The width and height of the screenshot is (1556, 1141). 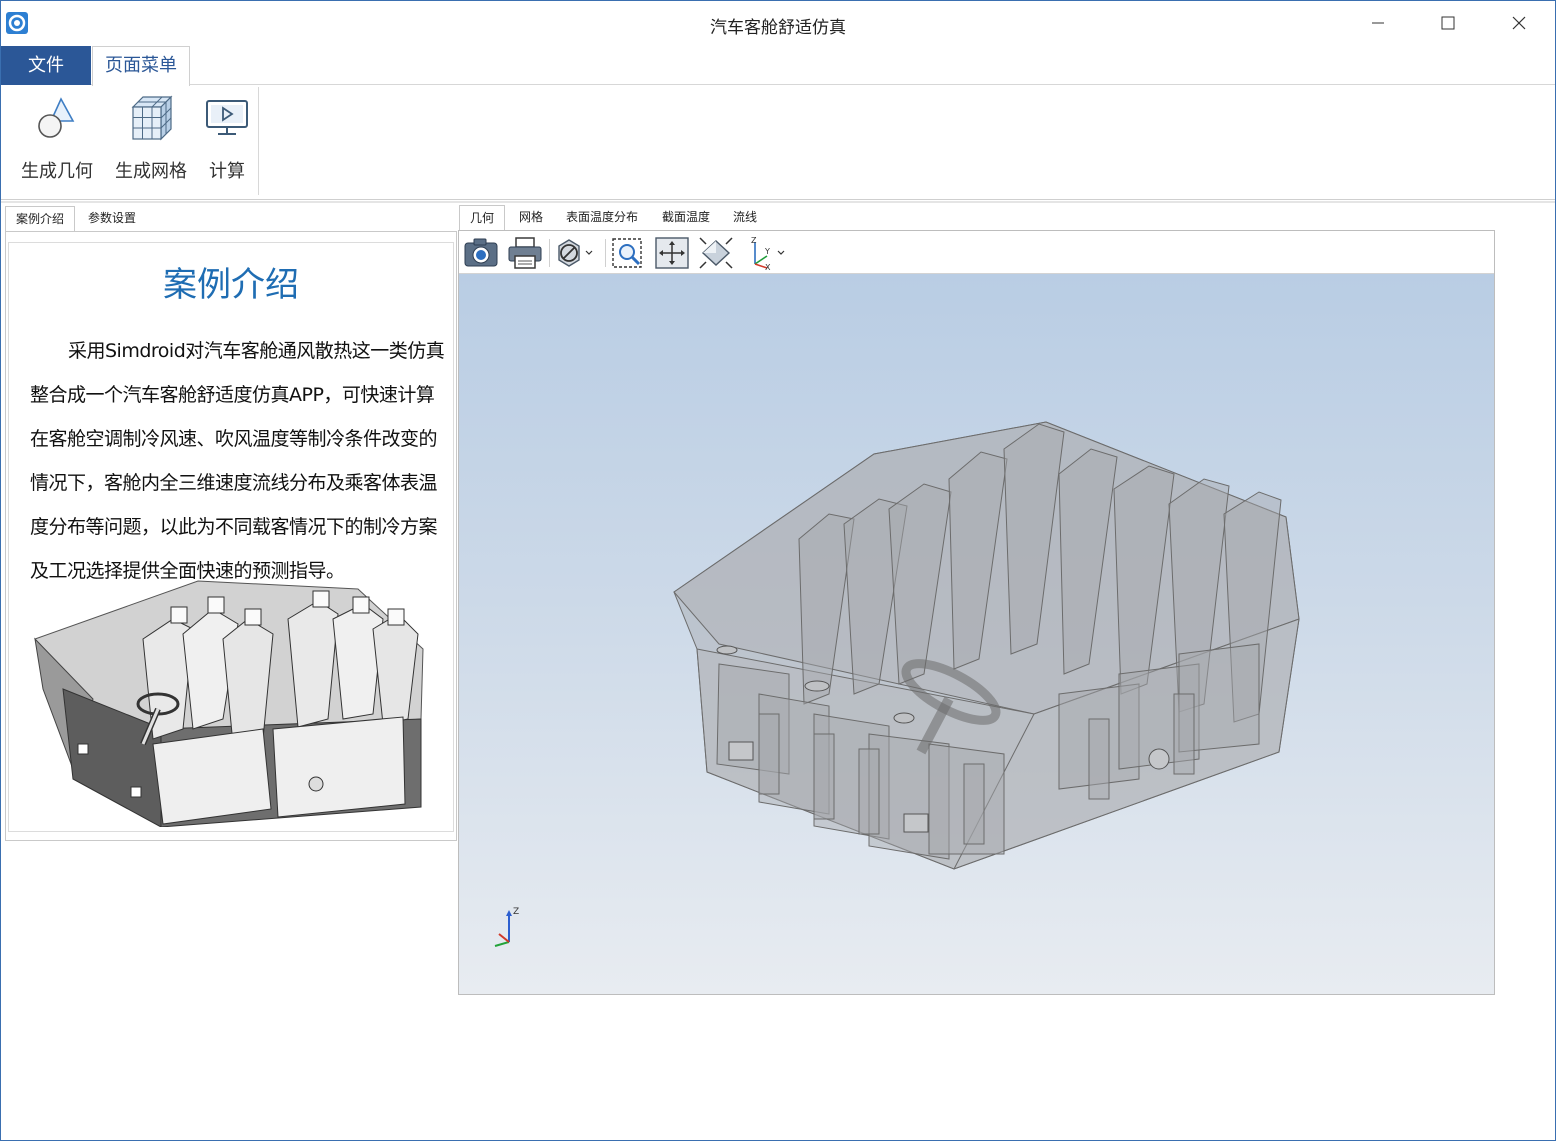 I want to click on generate-geometry-button: 生成几何, so click(x=57, y=142).